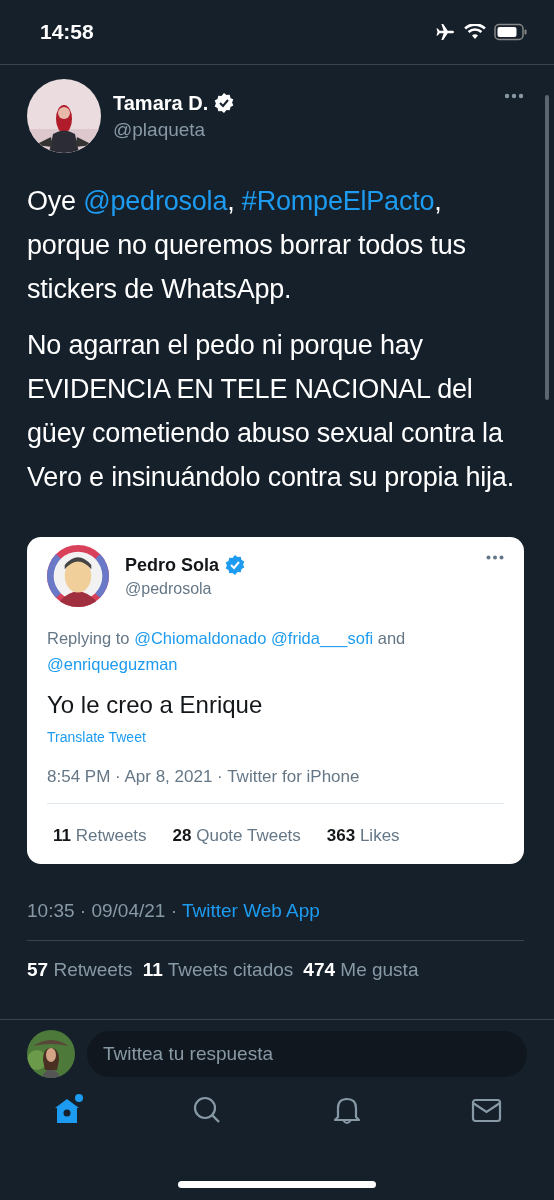 This screenshot has height=1200, width=554. I want to click on author-handle: @plaqueta, so click(160, 129).